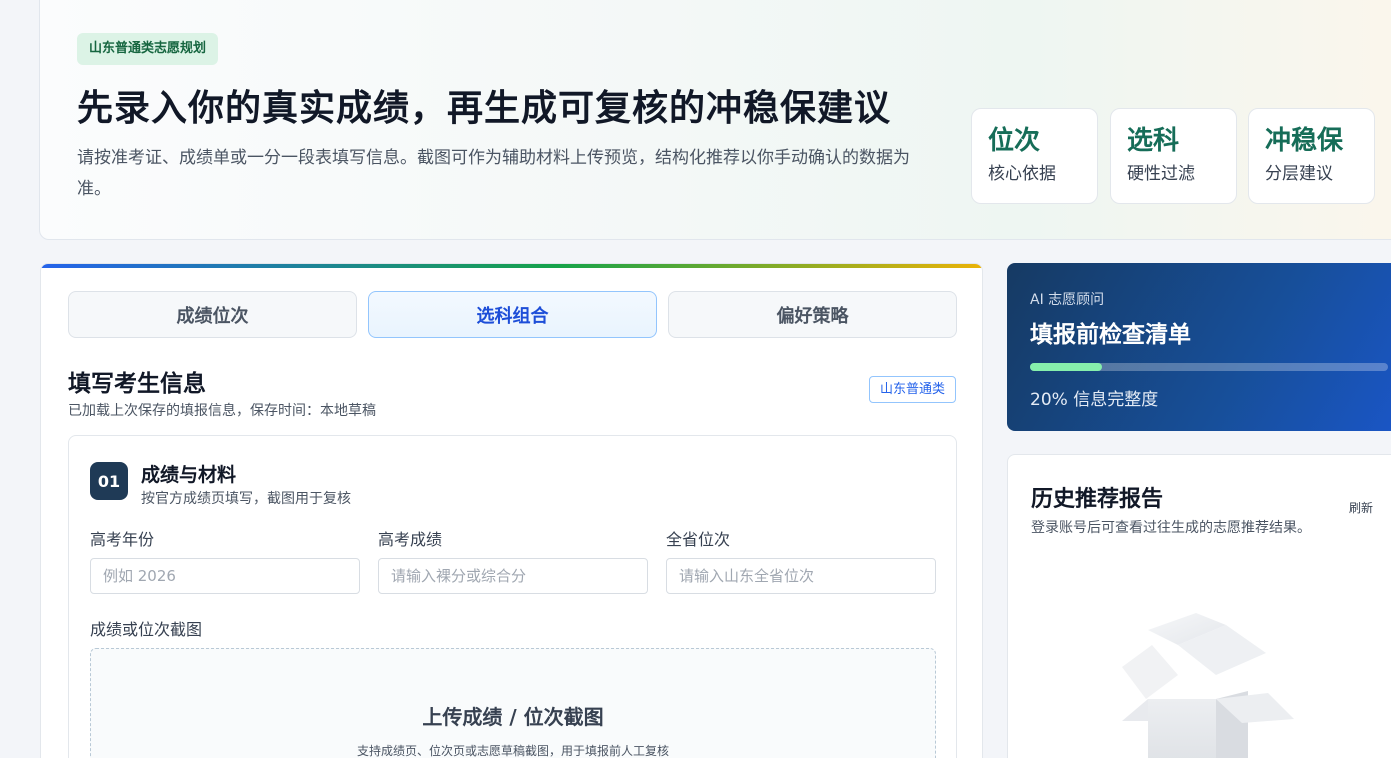  What do you see at coordinates (137, 384) in the screenshot?
I see `section-title: 填写考生信息` at bounding box center [137, 384].